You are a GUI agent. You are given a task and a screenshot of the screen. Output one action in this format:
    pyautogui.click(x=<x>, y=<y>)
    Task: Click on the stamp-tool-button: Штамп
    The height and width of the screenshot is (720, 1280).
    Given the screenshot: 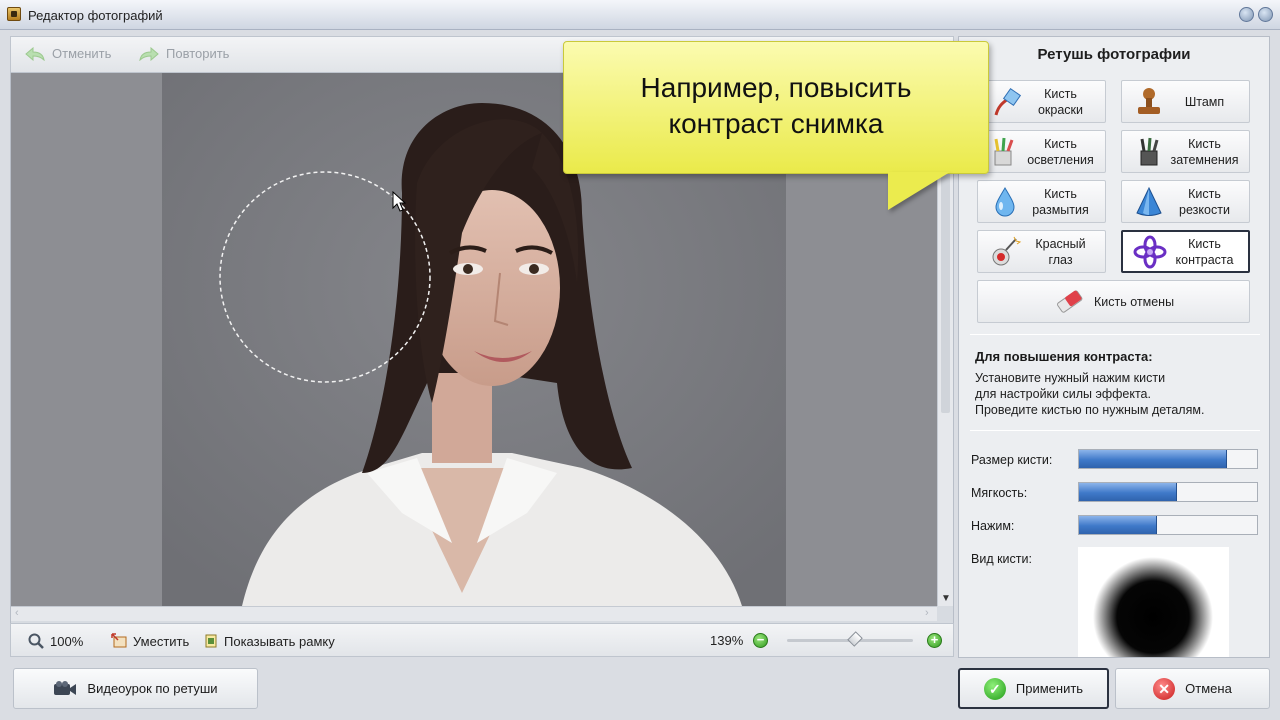 What is the action you would take?
    pyautogui.click(x=1185, y=101)
    